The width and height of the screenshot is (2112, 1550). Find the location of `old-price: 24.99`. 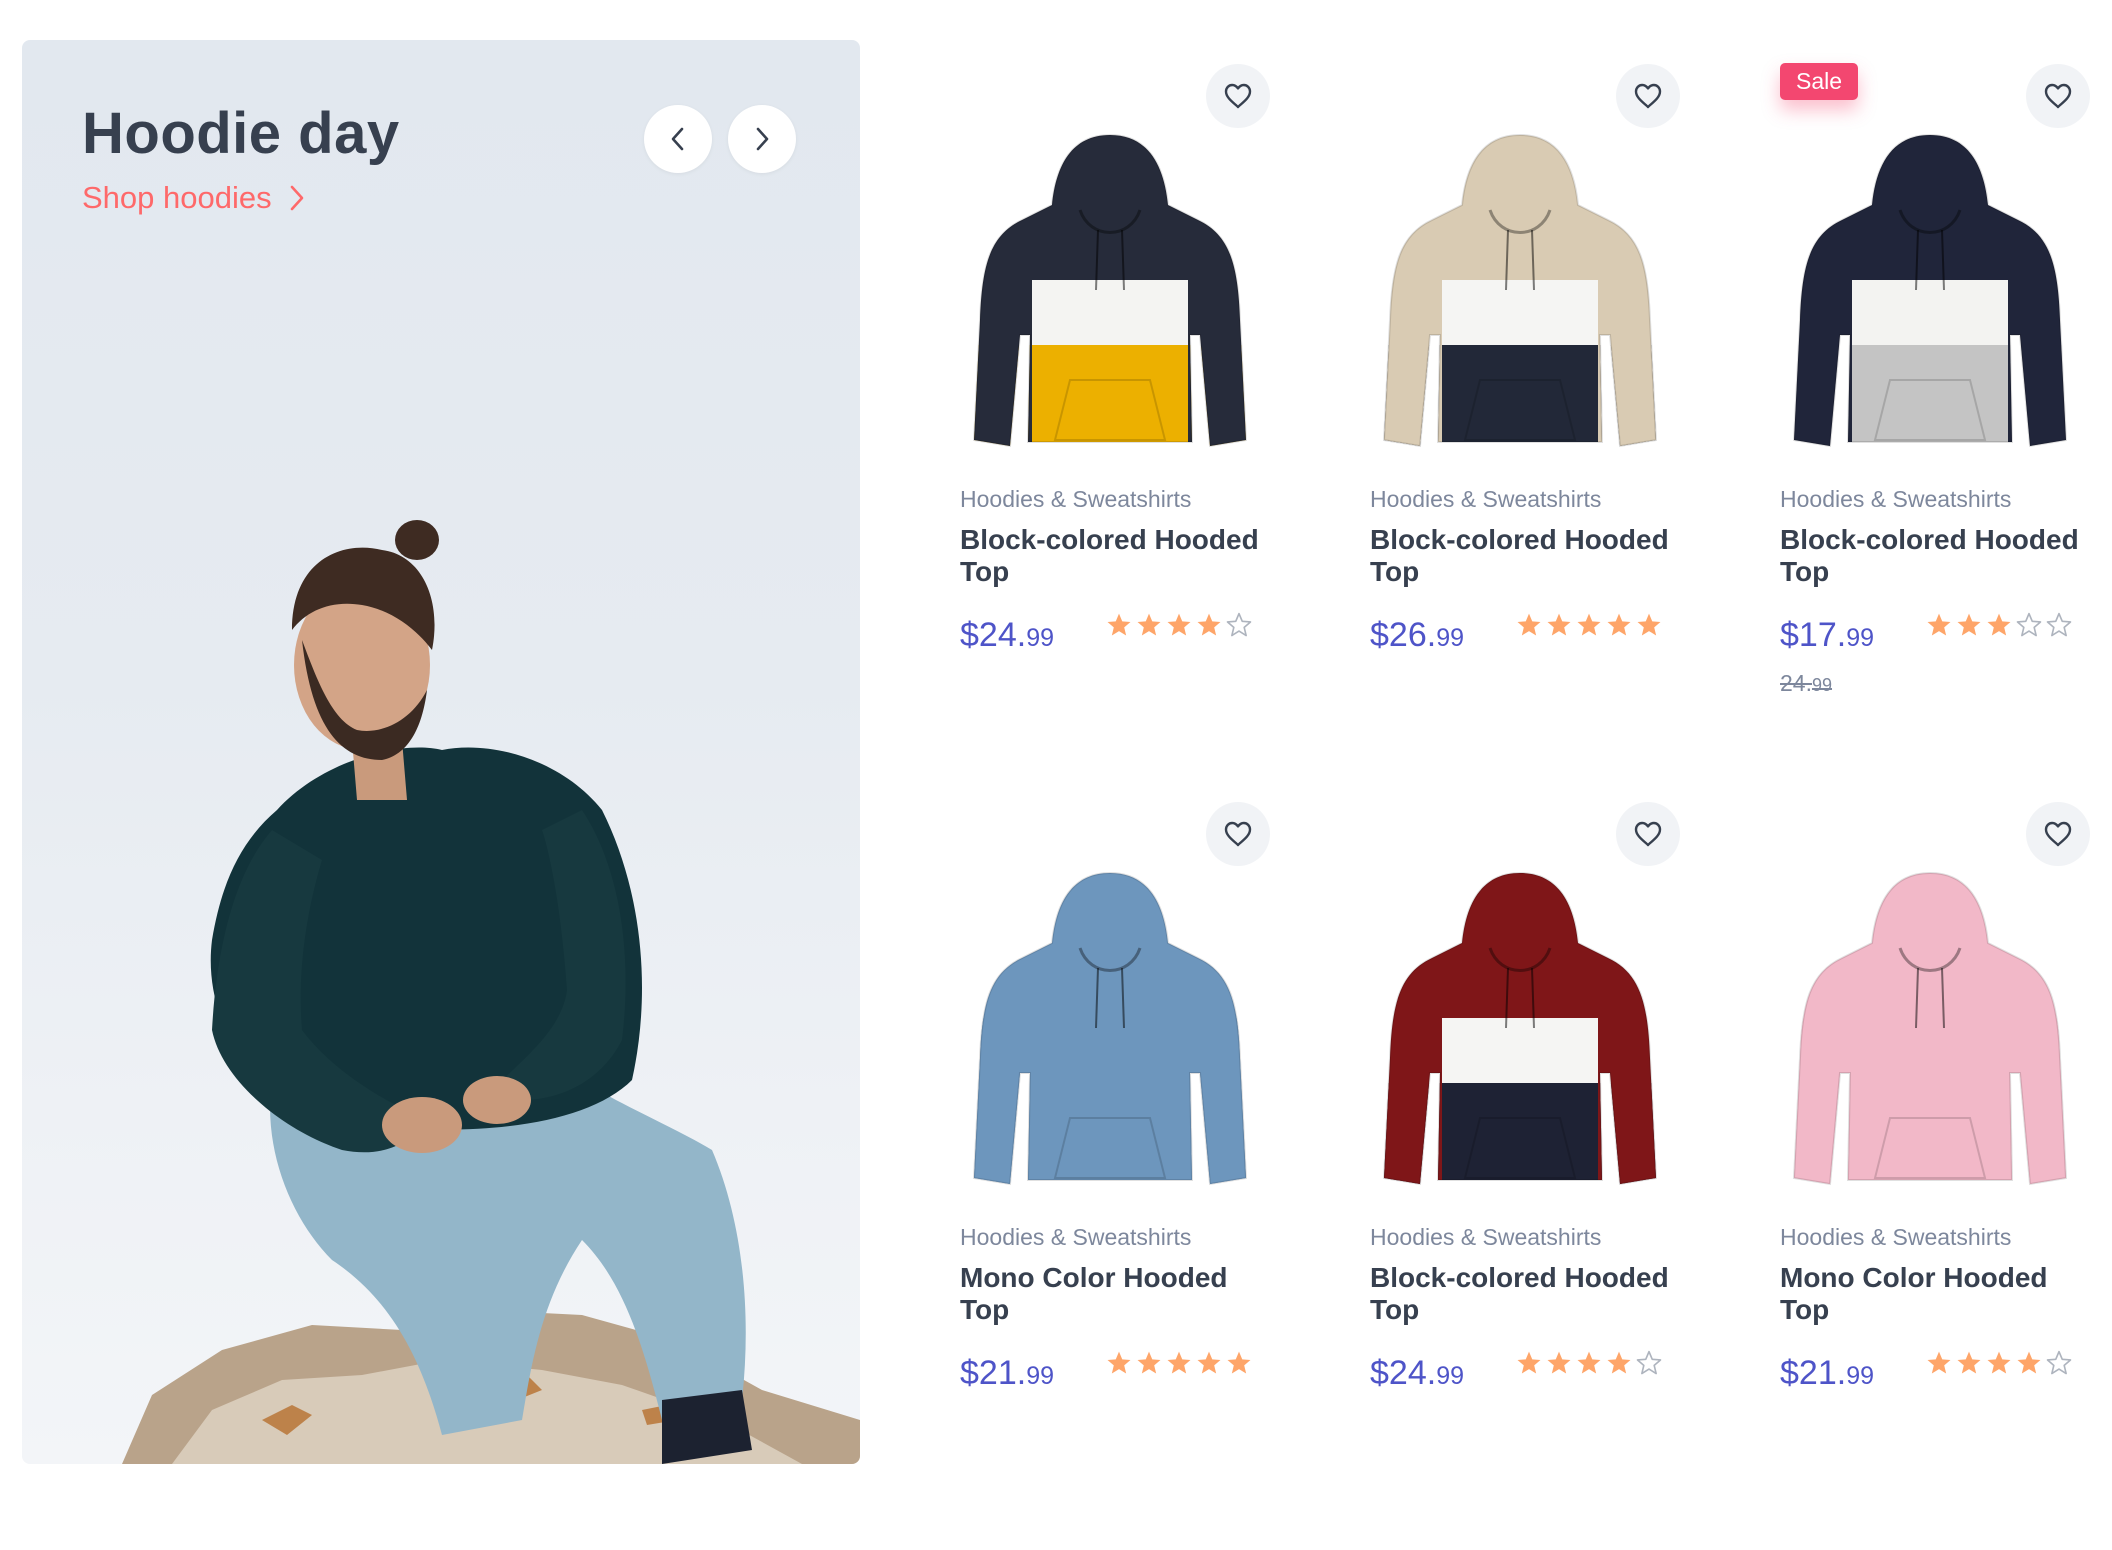

old-price: 24.99 is located at coordinates (1806, 683).